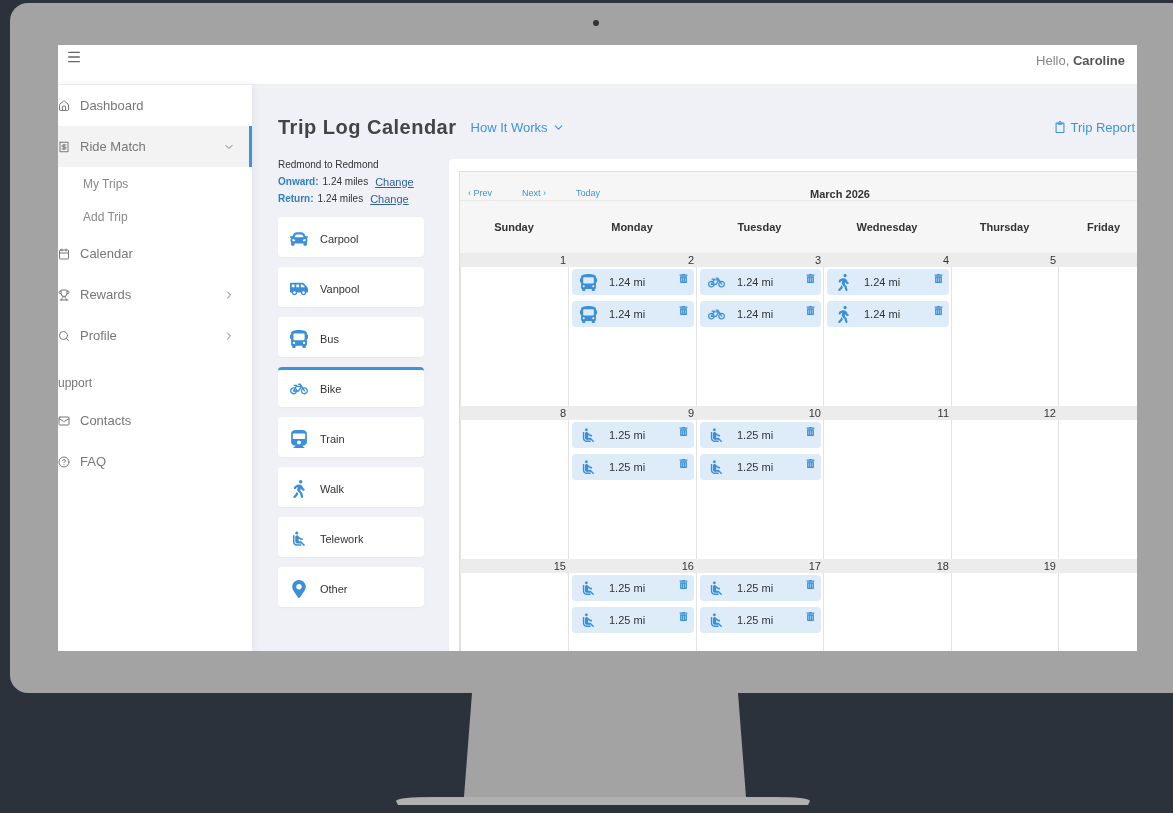  Describe the element at coordinates (299, 588) in the screenshot. I see `location-pin-icon` at that location.